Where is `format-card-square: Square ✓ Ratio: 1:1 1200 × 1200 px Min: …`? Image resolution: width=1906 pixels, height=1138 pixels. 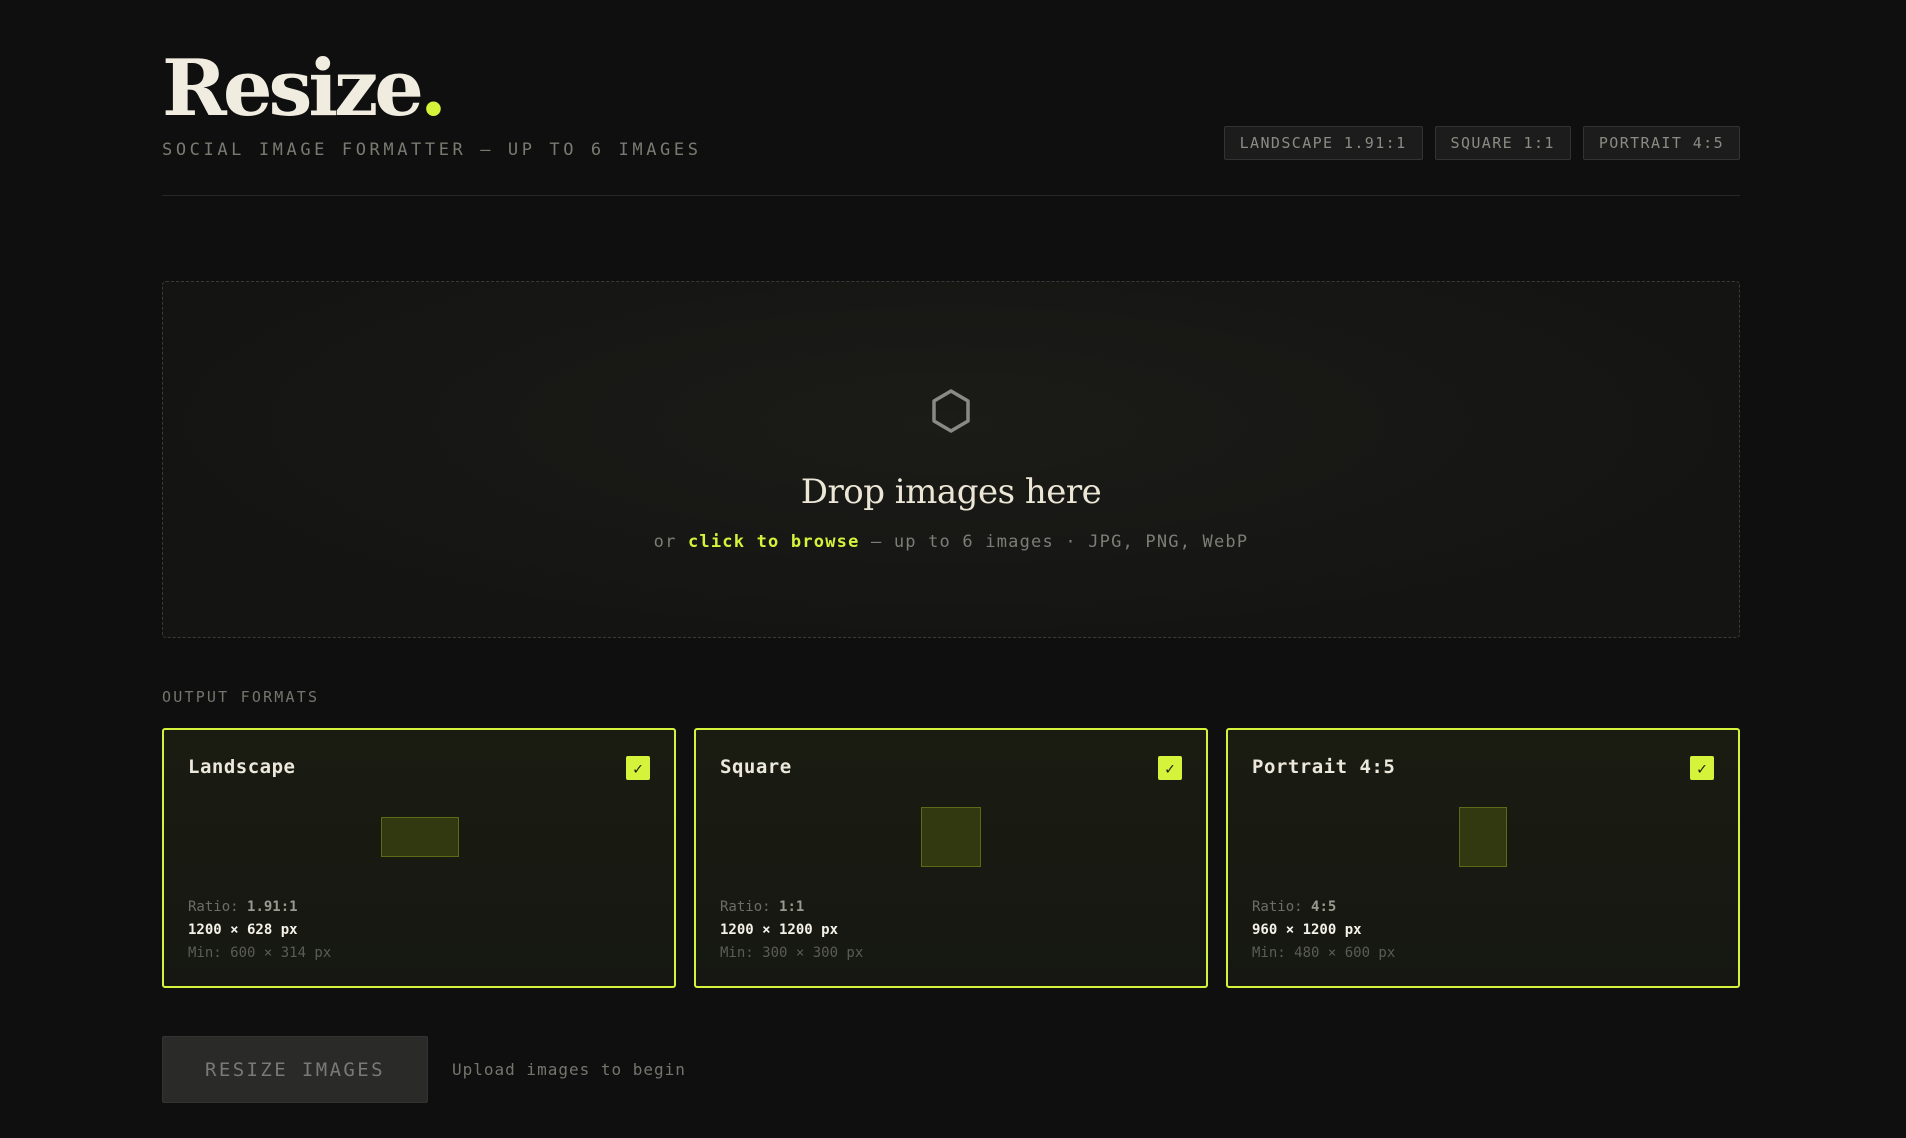 format-card-square: Square ✓ Ratio: 1:1 1200 × 1200 px Min: … is located at coordinates (951, 858).